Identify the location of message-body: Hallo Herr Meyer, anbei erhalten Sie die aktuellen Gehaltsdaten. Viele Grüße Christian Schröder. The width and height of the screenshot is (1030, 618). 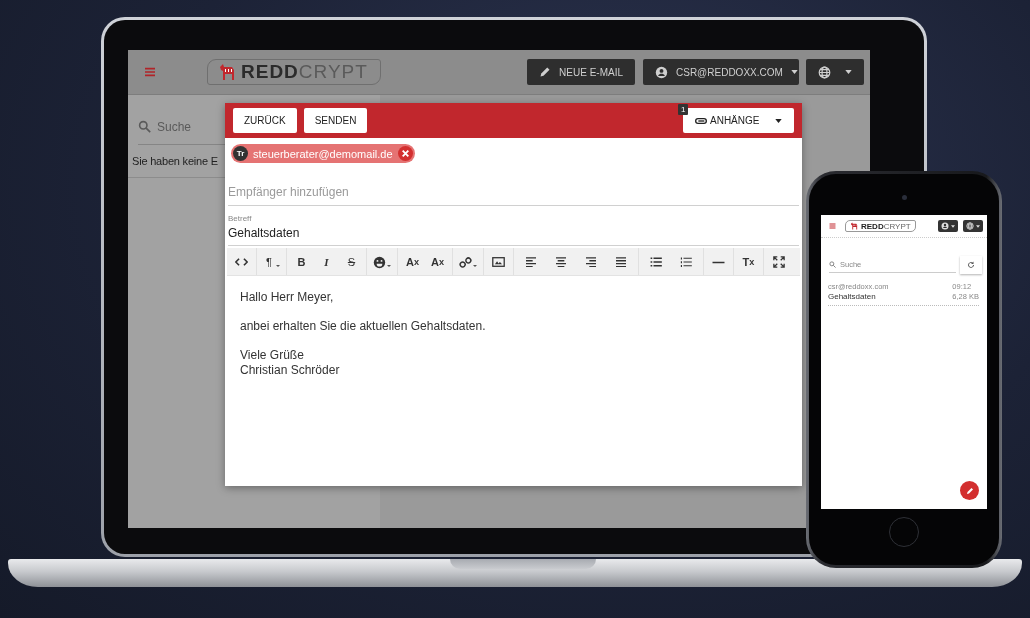
(513, 341).